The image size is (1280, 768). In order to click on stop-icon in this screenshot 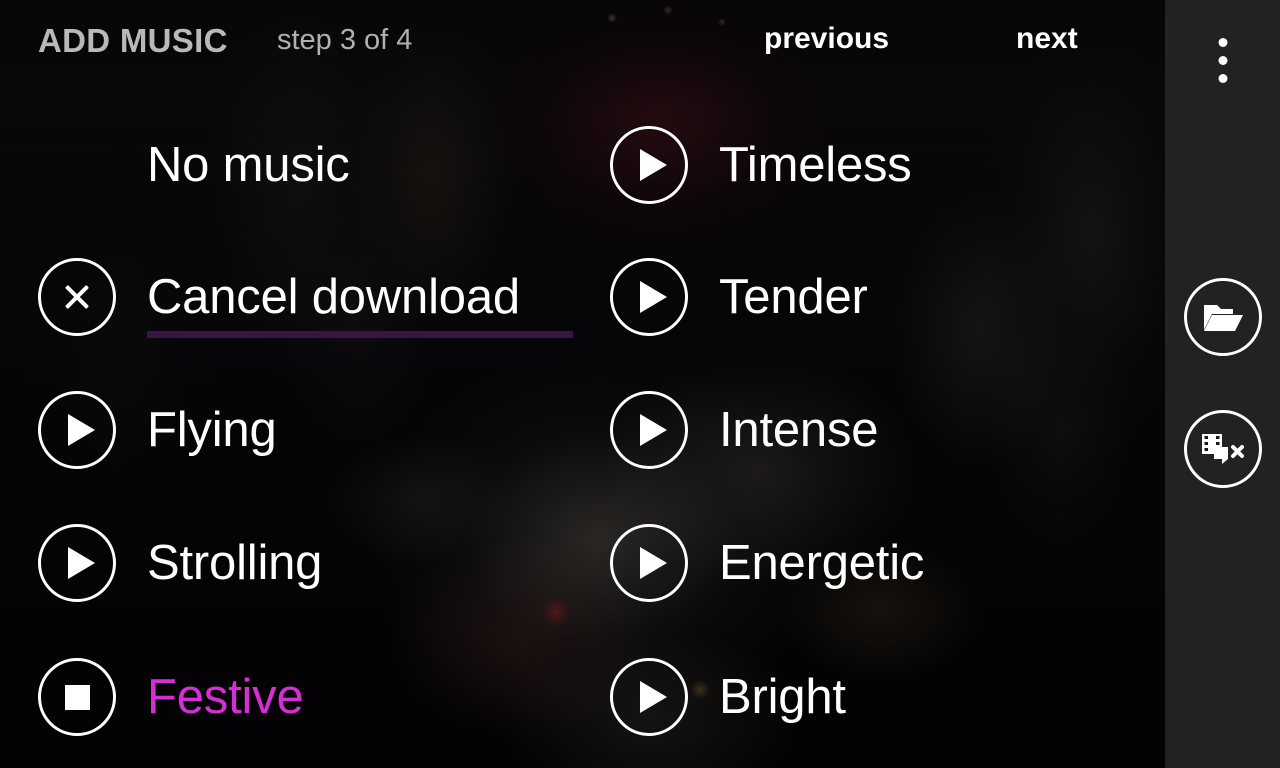, I will do `click(77, 697)`.